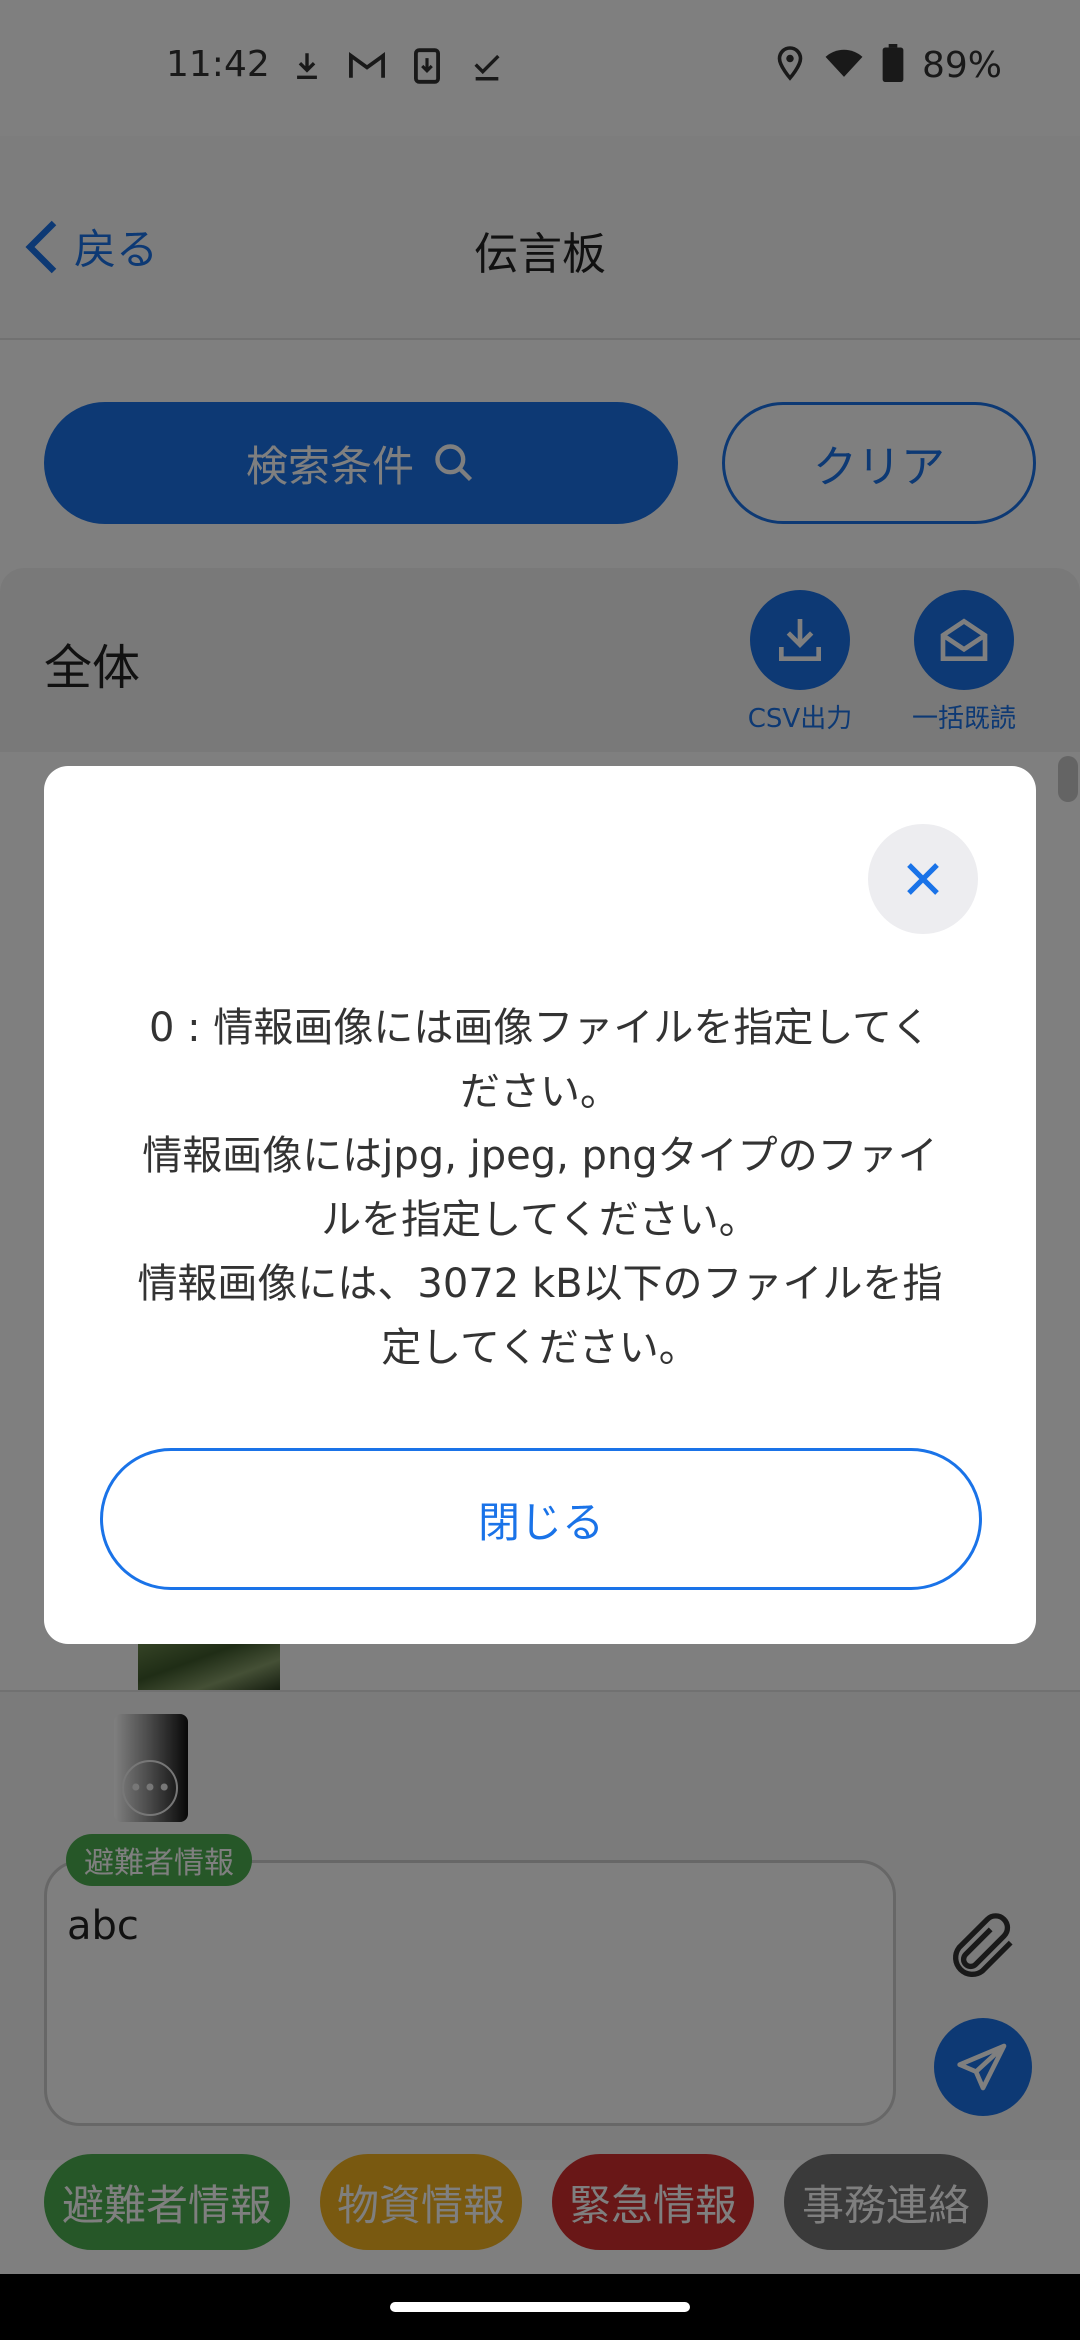 Image resolution: width=1080 pixels, height=2340 pixels. I want to click on dialog-close-button, so click(923, 879).